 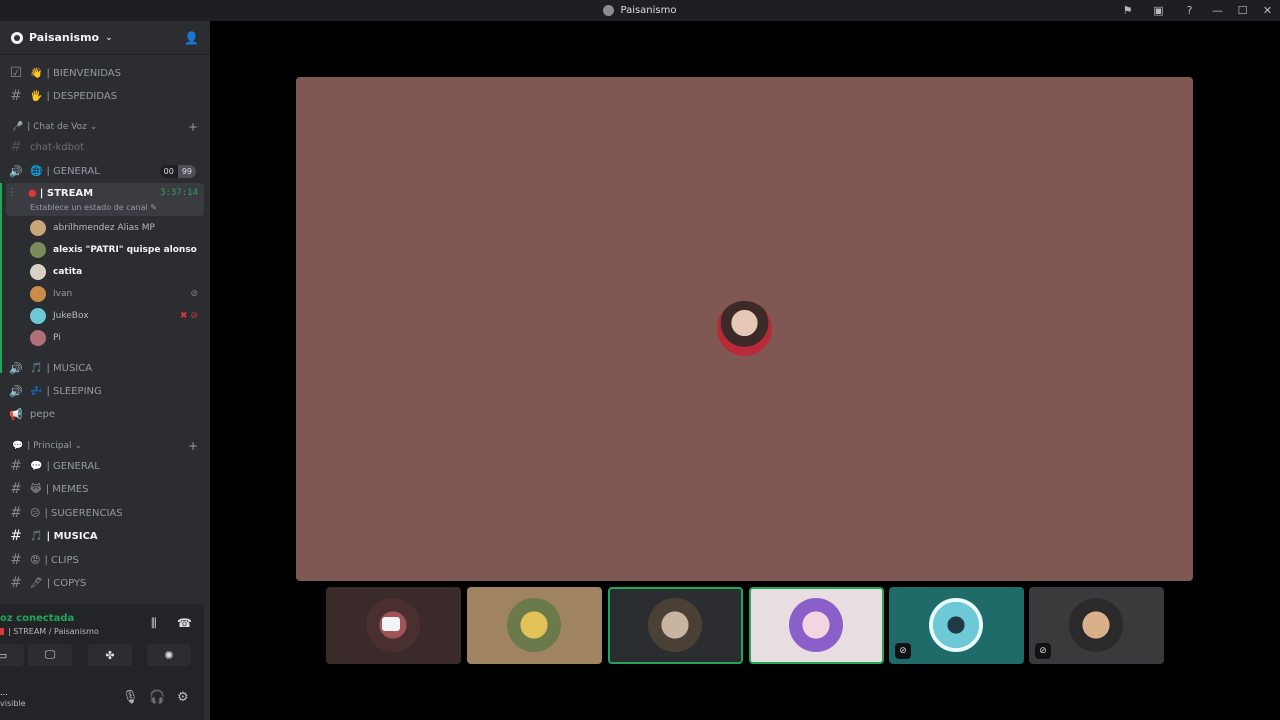 I want to click on add-user-icon: 👤, so click(x=191, y=38).